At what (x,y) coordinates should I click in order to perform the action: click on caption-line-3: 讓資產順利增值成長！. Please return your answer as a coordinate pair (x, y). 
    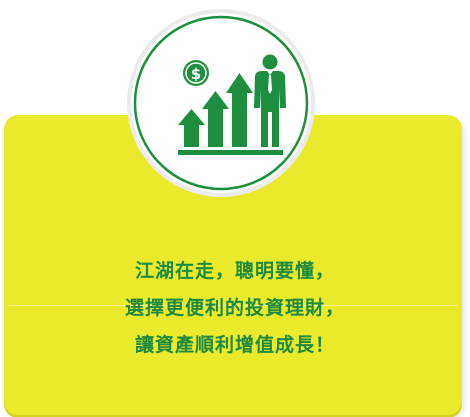
    Looking at the image, I should click on (234, 345).